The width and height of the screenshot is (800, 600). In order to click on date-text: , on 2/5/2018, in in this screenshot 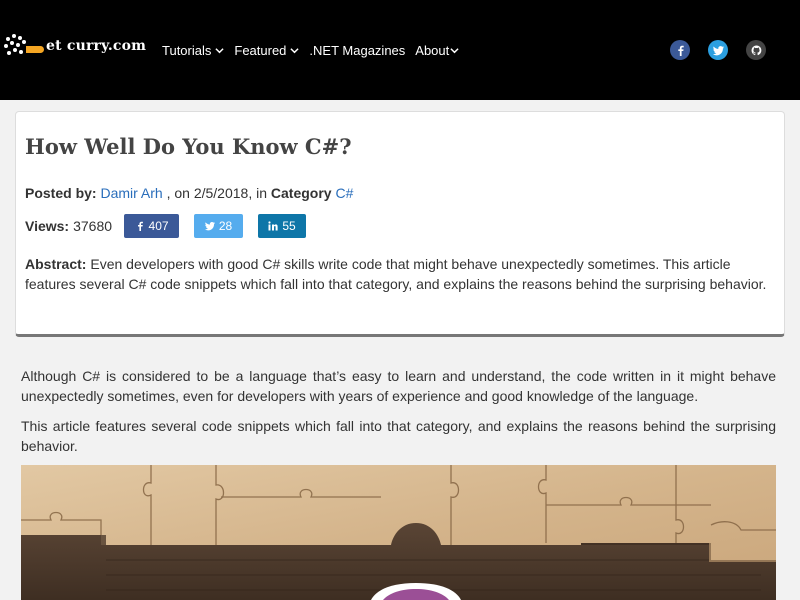, I will do `click(216, 193)`.